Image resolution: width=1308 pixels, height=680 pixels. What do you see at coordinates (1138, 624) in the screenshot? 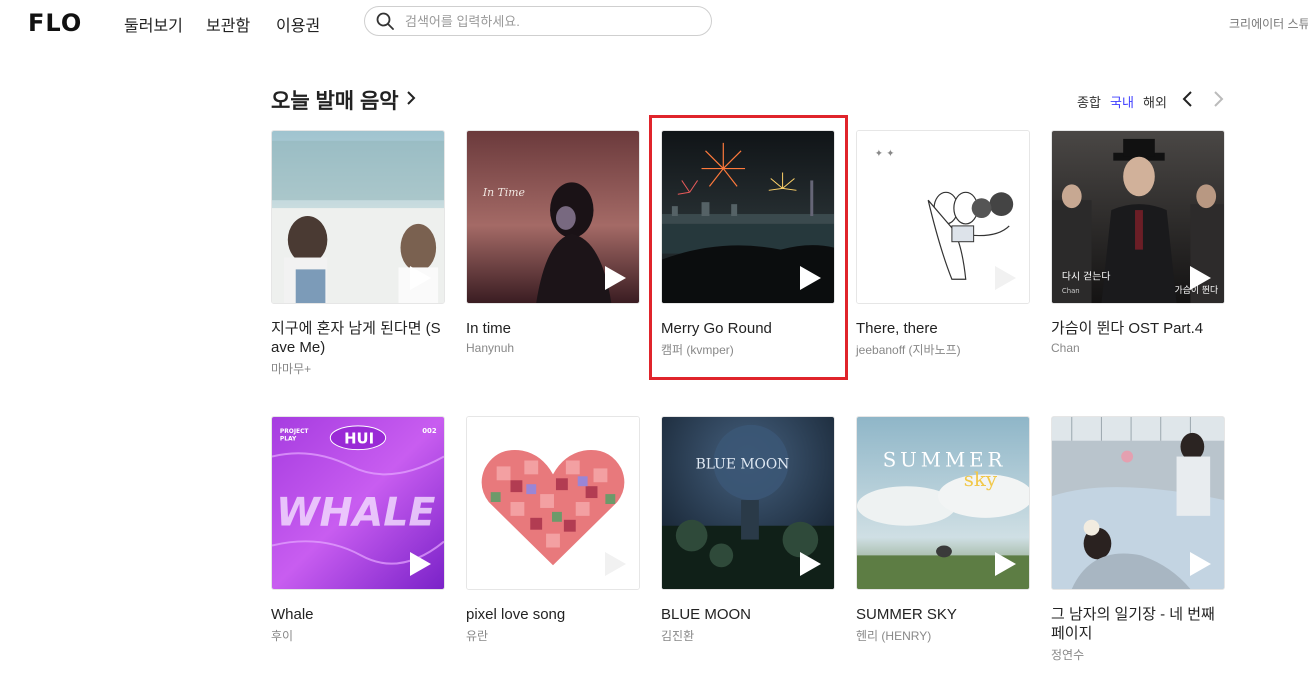
I see `album-title: 그 남자의 일기장 - 네 번째 페이지` at bounding box center [1138, 624].